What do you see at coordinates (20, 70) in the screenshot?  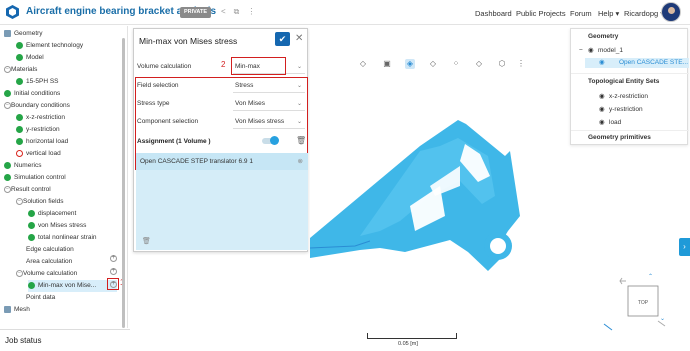 I see `tree-item: − Materials` at bounding box center [20, 70].